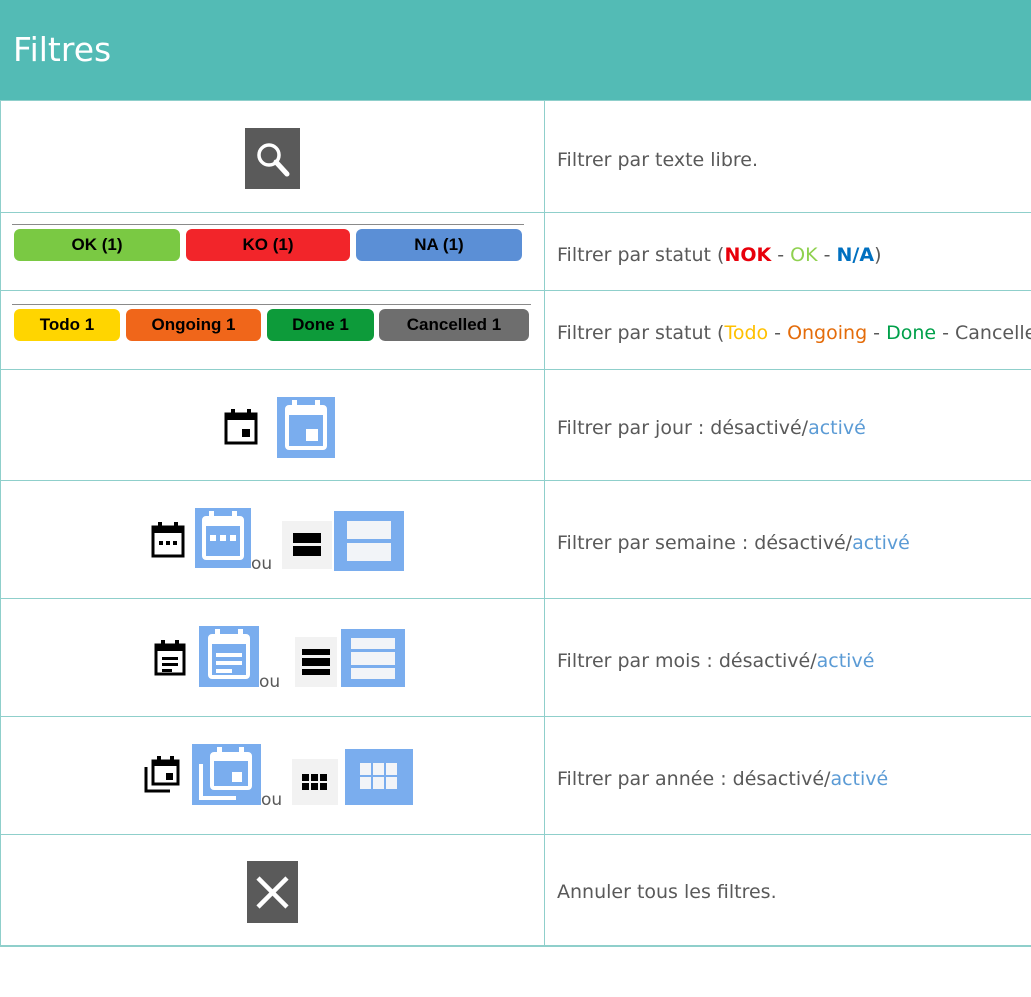 Image resolution: width=1031 pixels, height=997 pixels. What do you see at coordinates (667, 892) in the screenshot?
I see `row-description: Annuler tous les filtres.` at bounding box center [667, 892].